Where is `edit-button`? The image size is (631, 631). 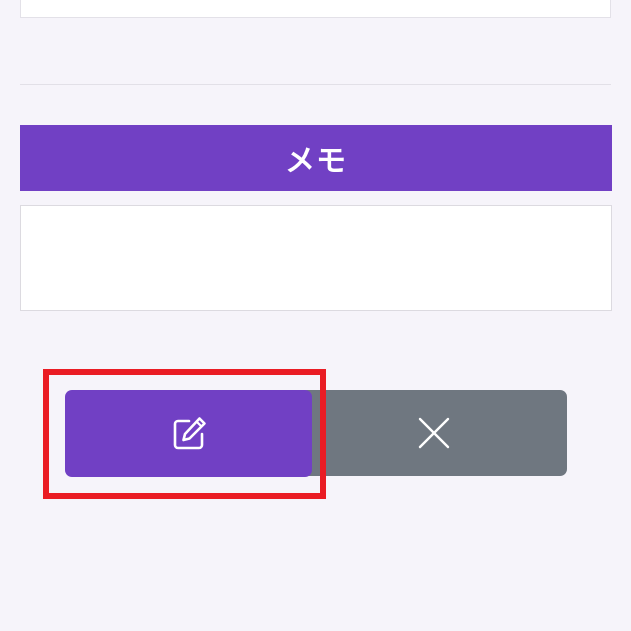 edit-button is located at coordinates (188, 433).